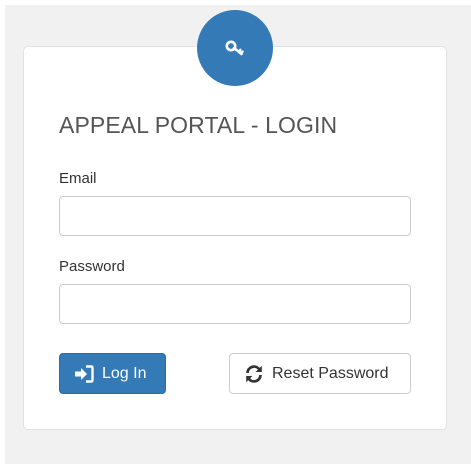 This screenshot has height=464, width=471. Describe the element at coordinates (124, 373) in the screenshot. I see `login-button-label: Log In` at that location.